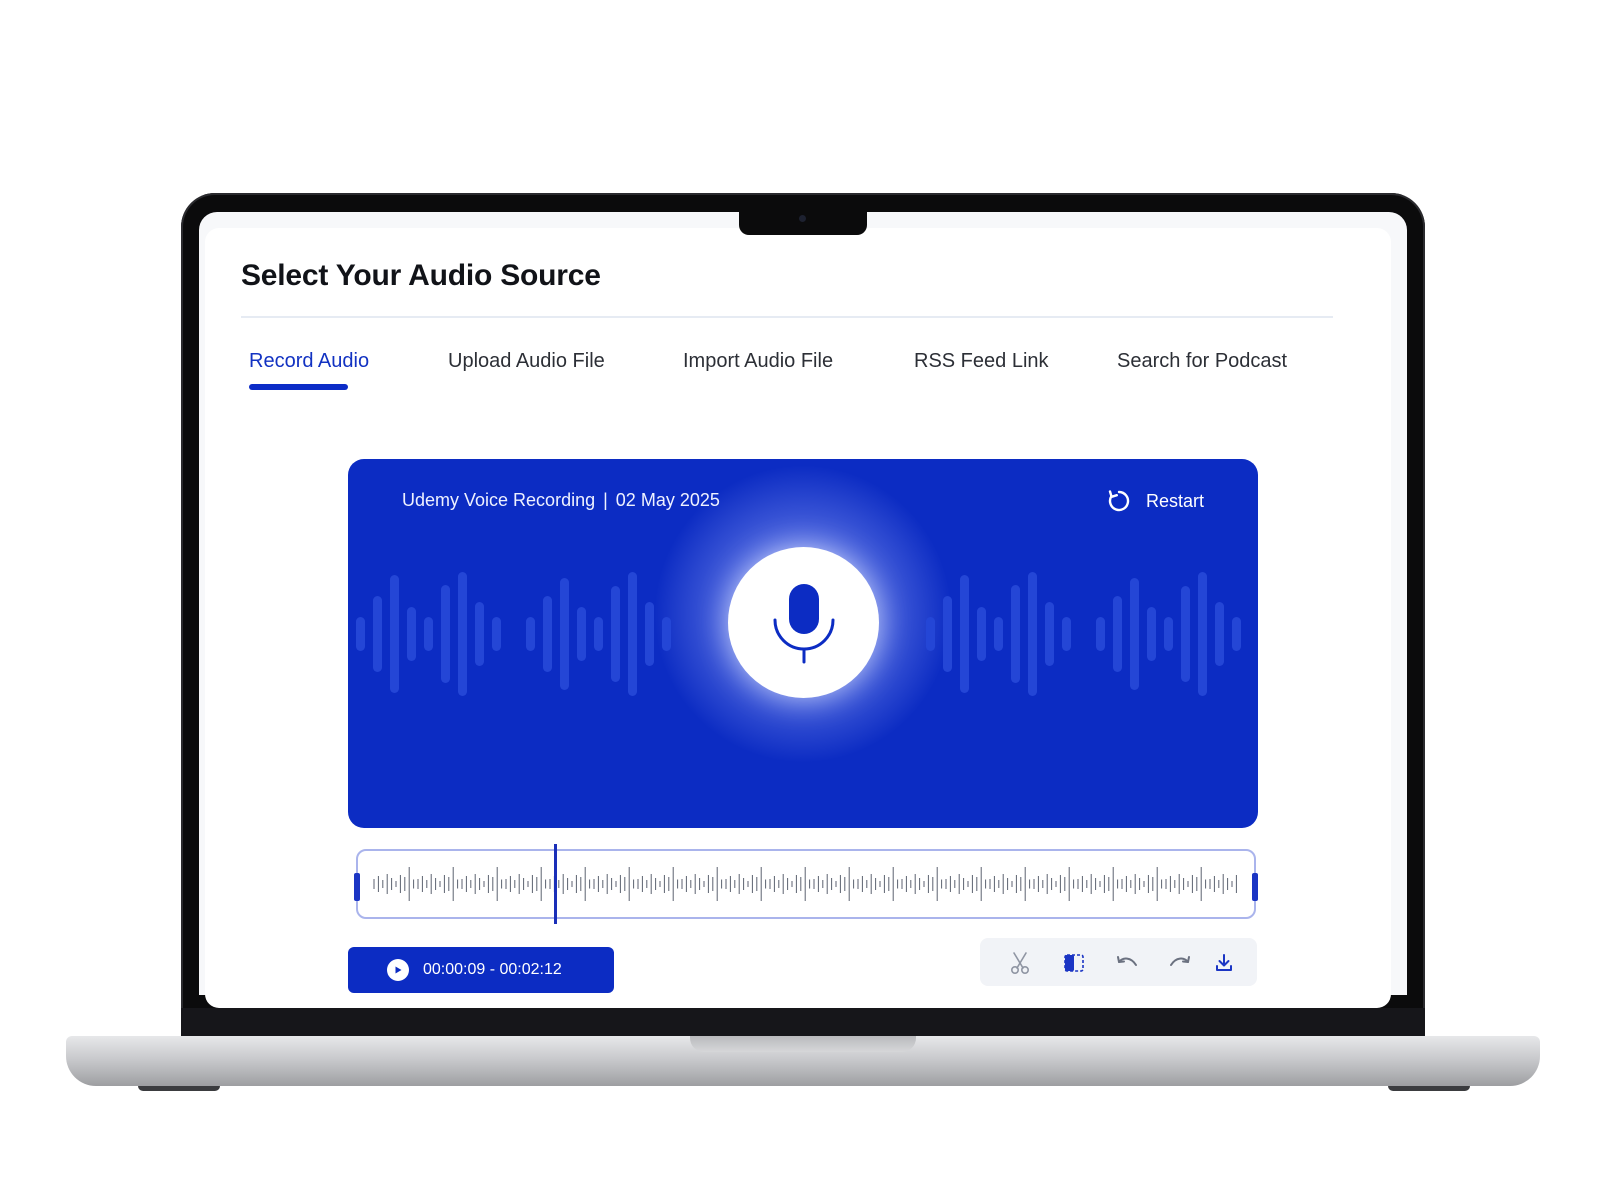 The image size is (1600, 1200). I want to click on timeline-waveform-icon, so click(805, 884).